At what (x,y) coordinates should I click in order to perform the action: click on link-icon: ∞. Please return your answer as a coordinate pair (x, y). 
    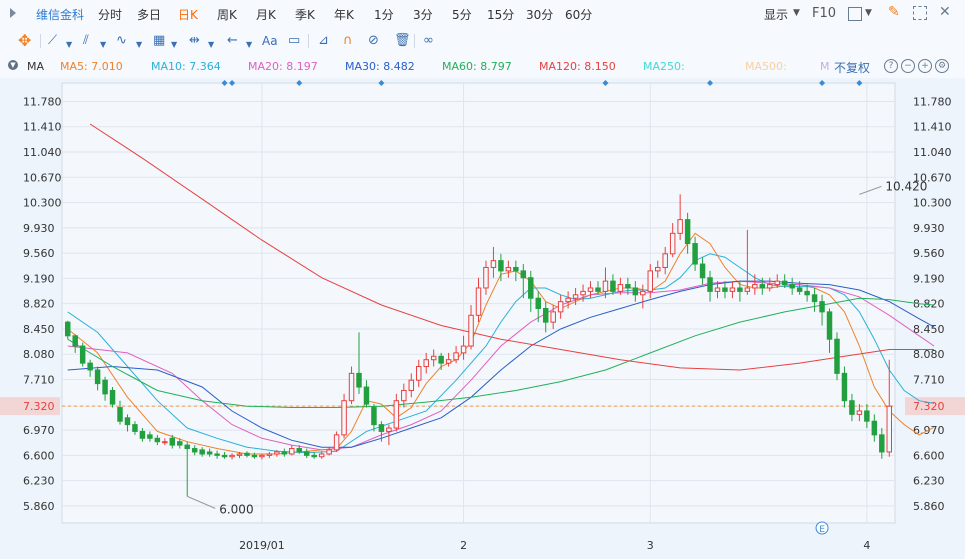
    Looking at the image, I should click on (428, 41).